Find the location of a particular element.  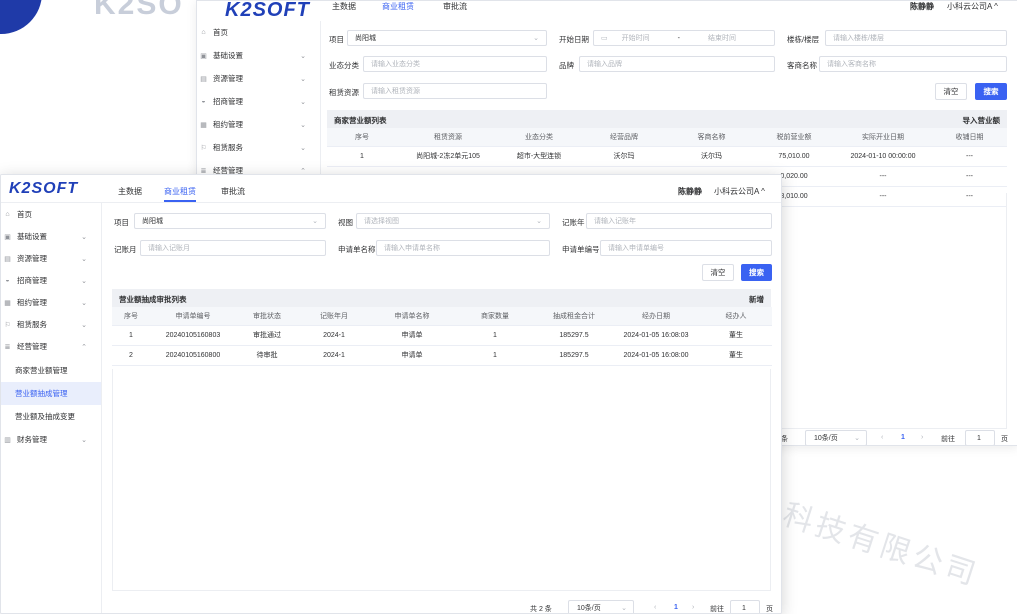

back-brand-label: 品牌 is located at coordinates (566, 65).